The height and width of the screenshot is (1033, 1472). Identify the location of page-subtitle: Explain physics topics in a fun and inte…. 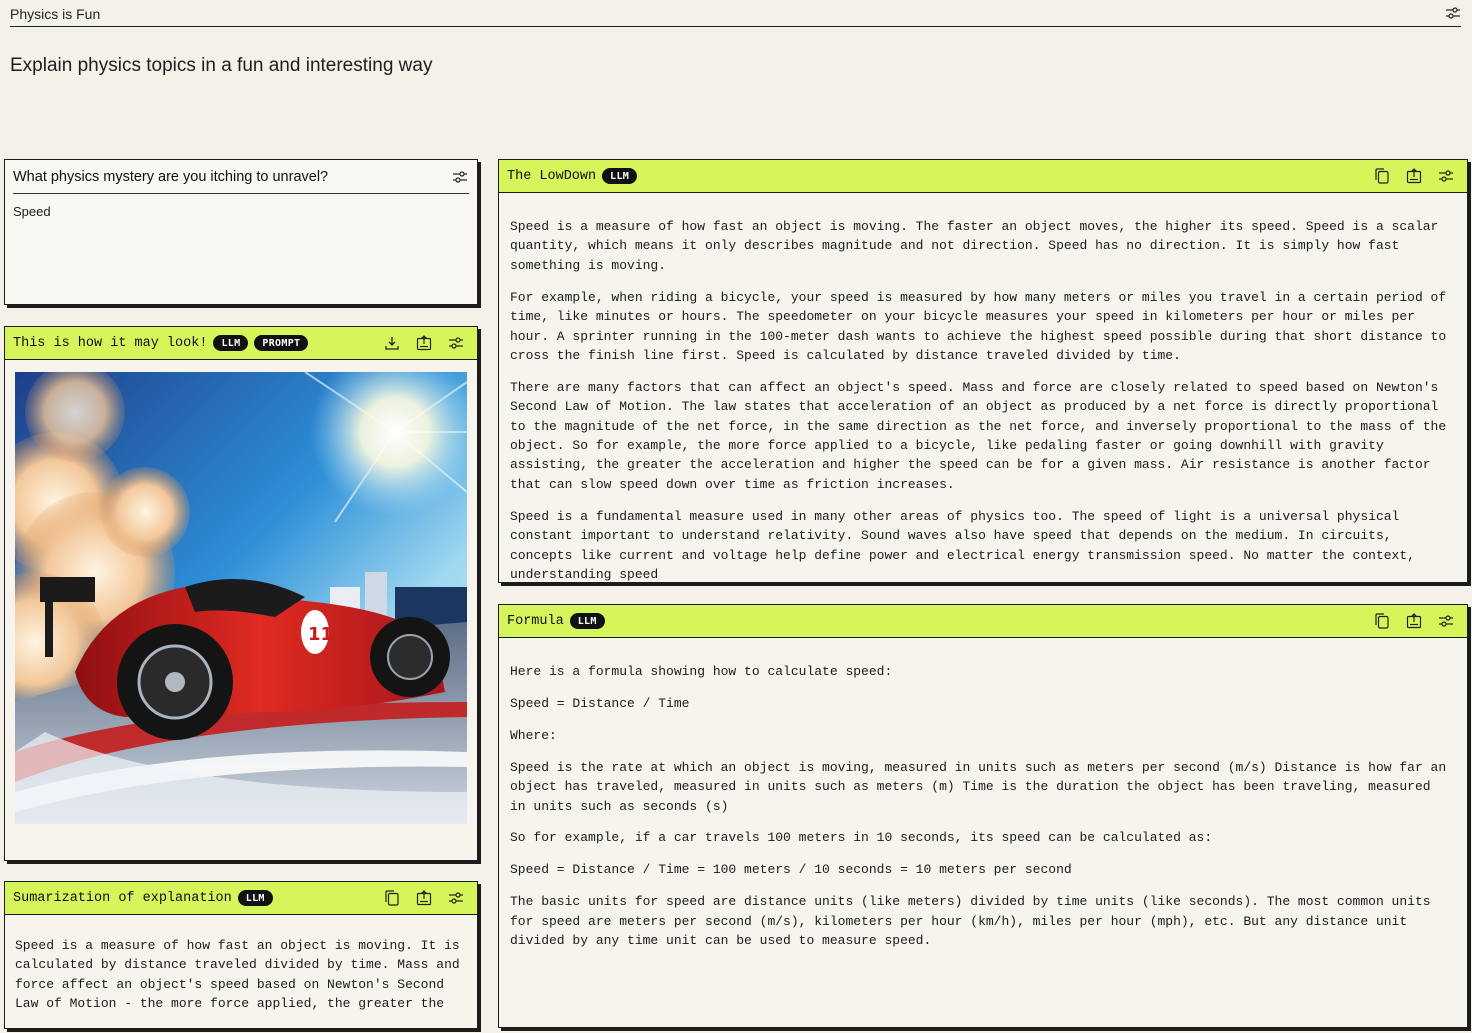
(221, 65).